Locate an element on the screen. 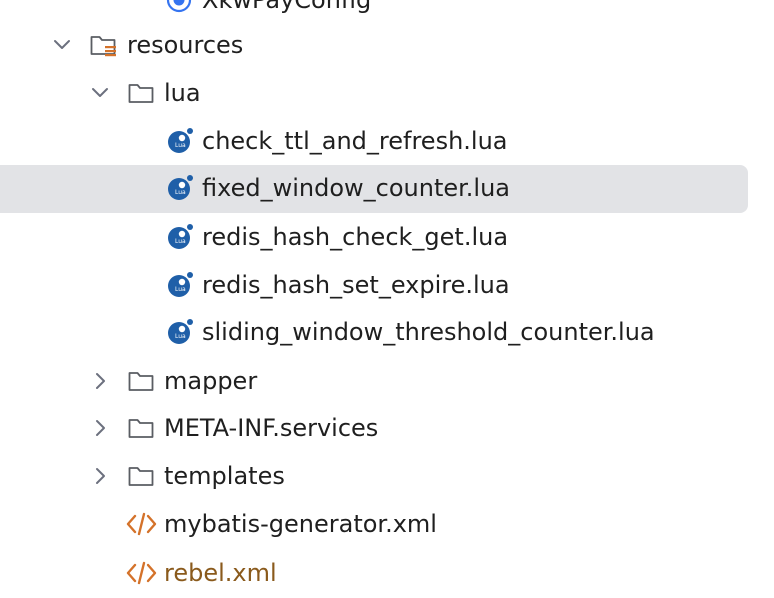  tree-item-label: resources is located at coordinates (185, 45).